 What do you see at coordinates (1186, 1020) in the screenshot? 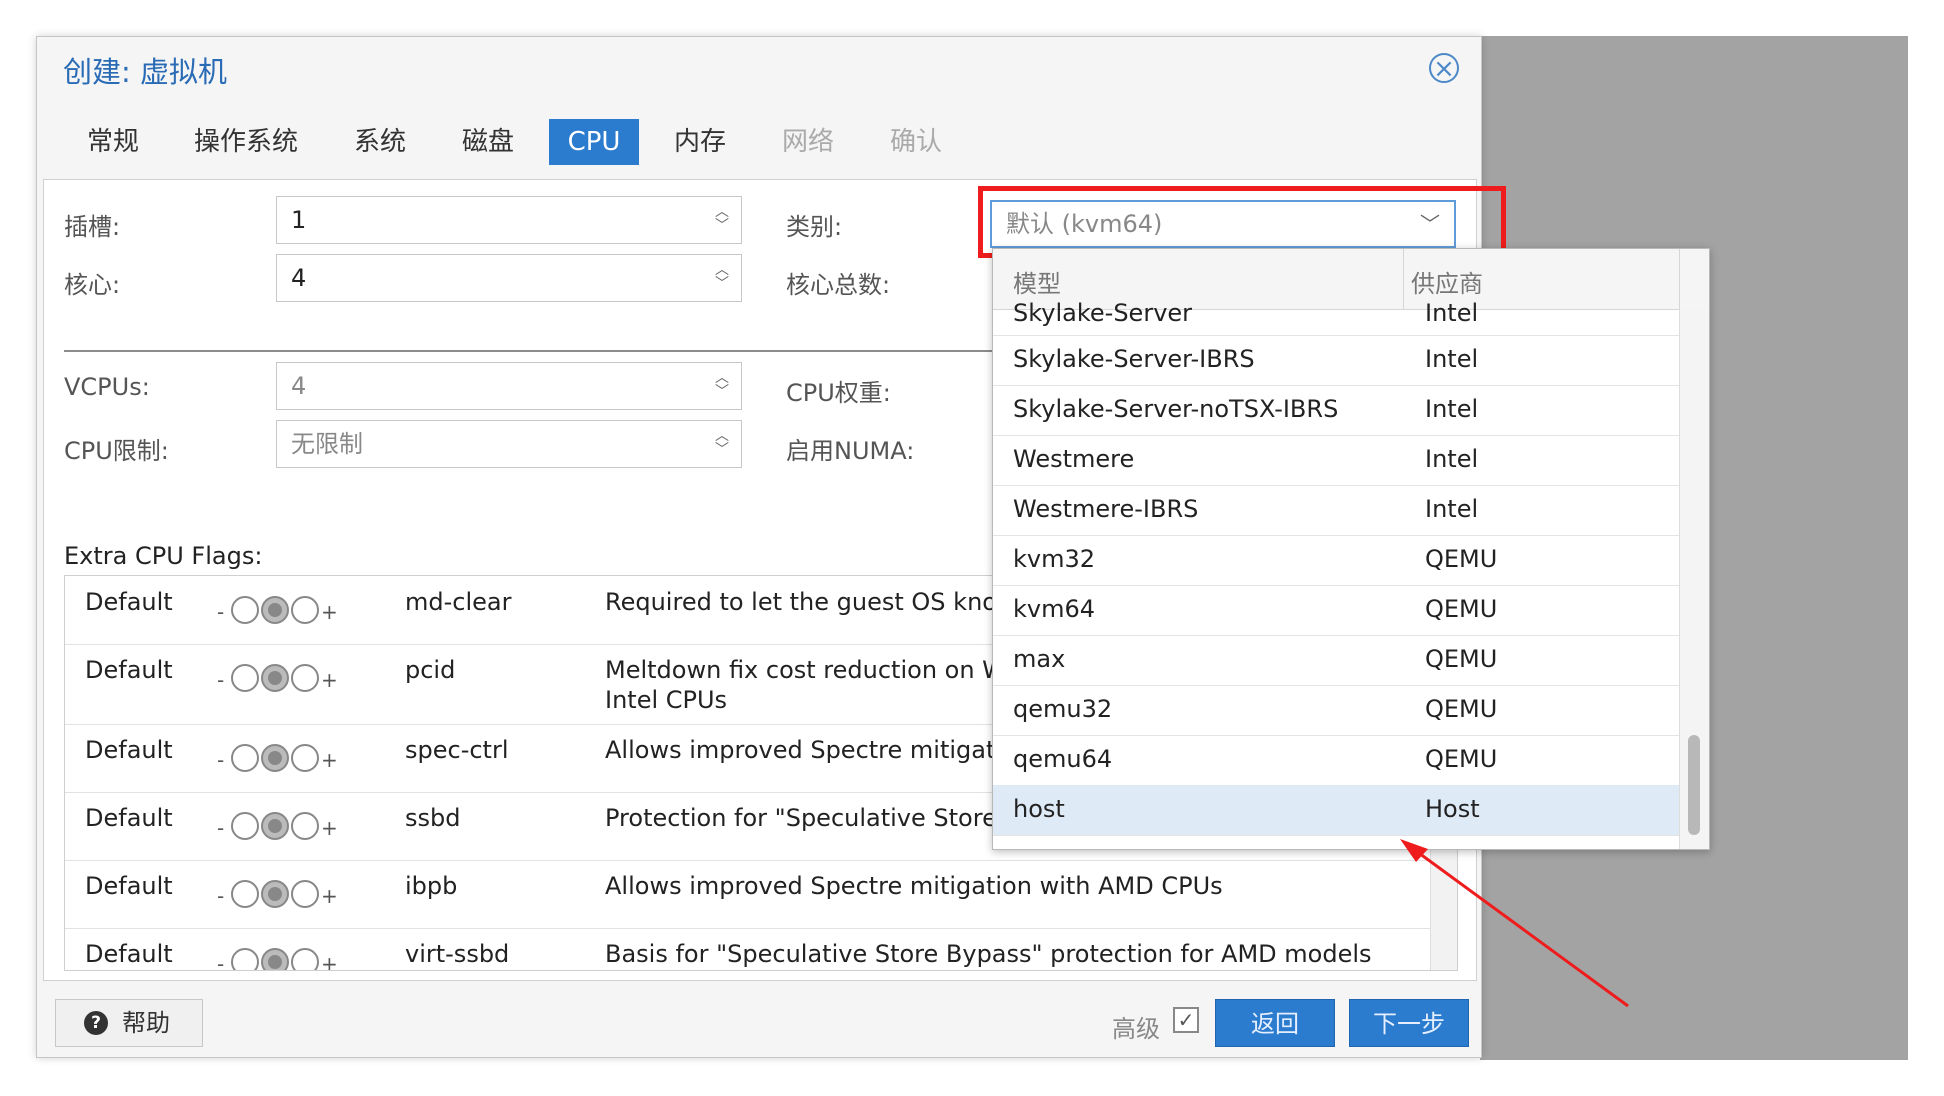
I see `advanced-checkbox: ✓` at bounding box center [1186, 1020].